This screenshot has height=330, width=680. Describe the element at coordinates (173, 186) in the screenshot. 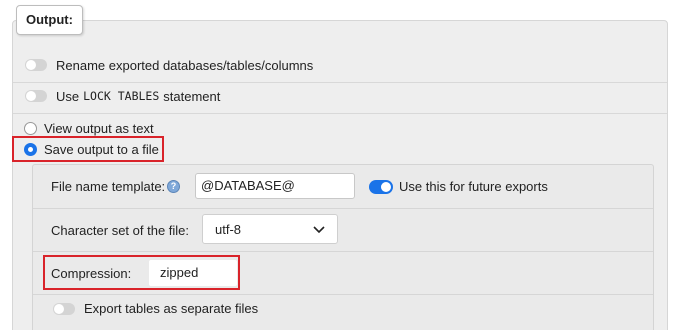

I see `help-icon: ?` at that location.